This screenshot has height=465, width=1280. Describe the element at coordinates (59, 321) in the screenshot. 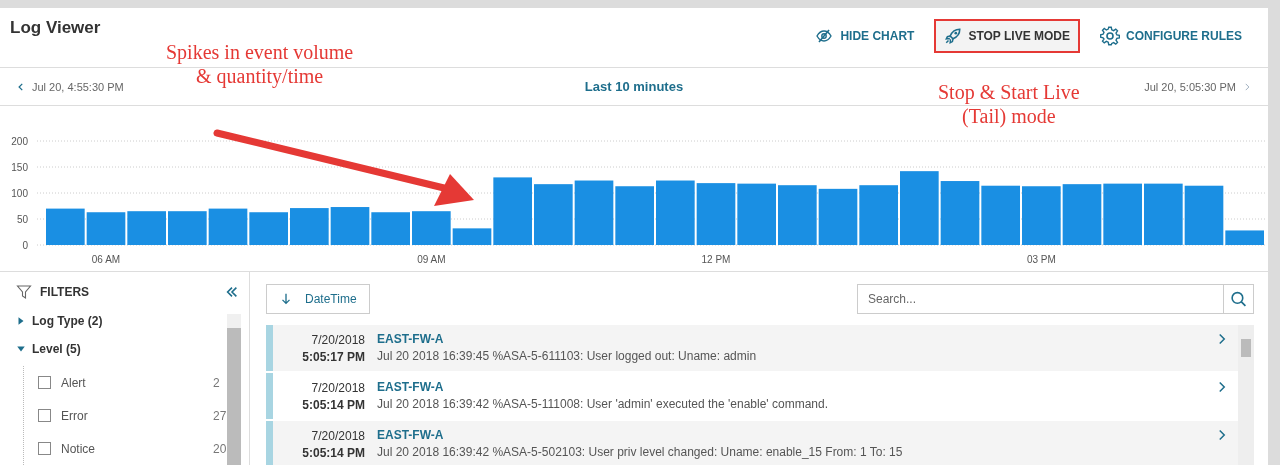

I see `filter-group: Log Type (2)` at that location.